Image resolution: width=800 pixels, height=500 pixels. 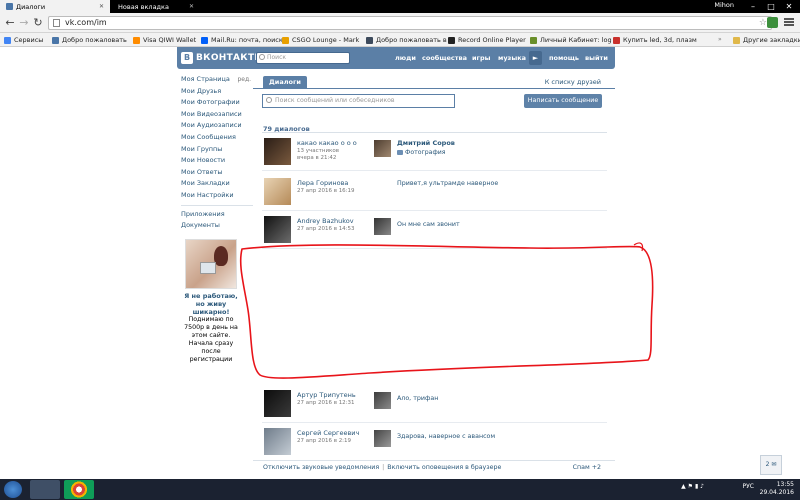 I want to click on disable-sound-link: Отключить звуковые уведомления, so click(x=321, y=467).